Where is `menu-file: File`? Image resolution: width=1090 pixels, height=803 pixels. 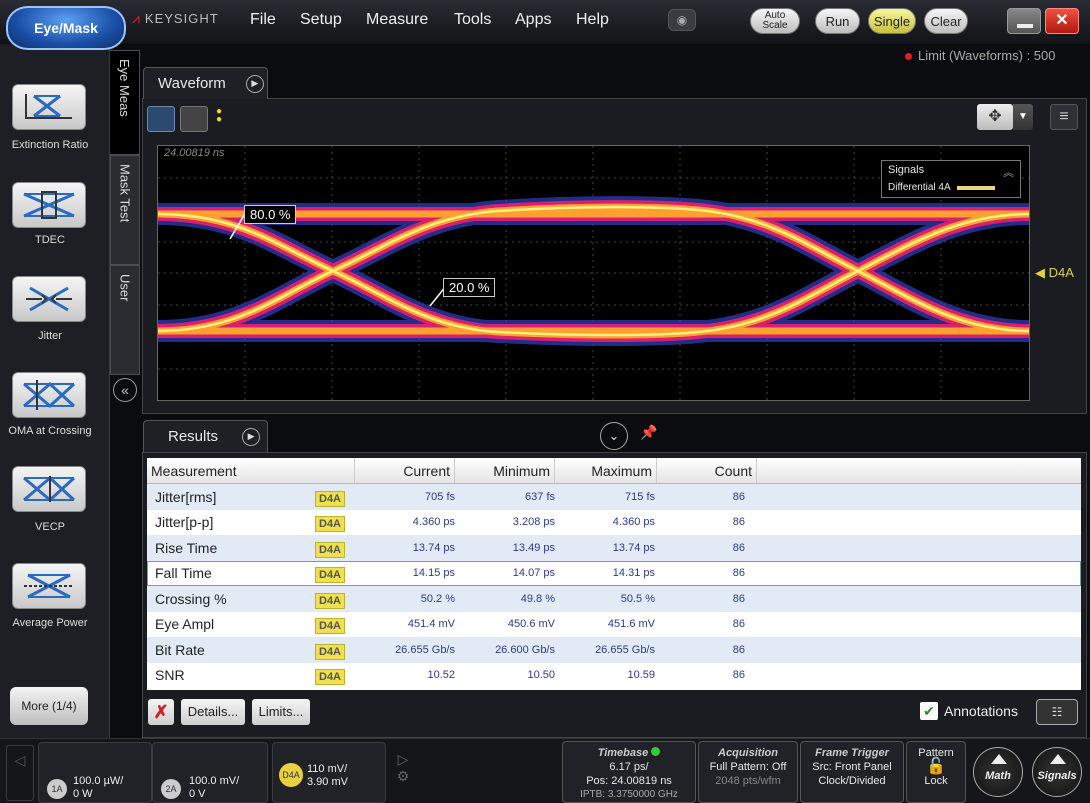 menu-file: File is located at coordinates (263, 20).